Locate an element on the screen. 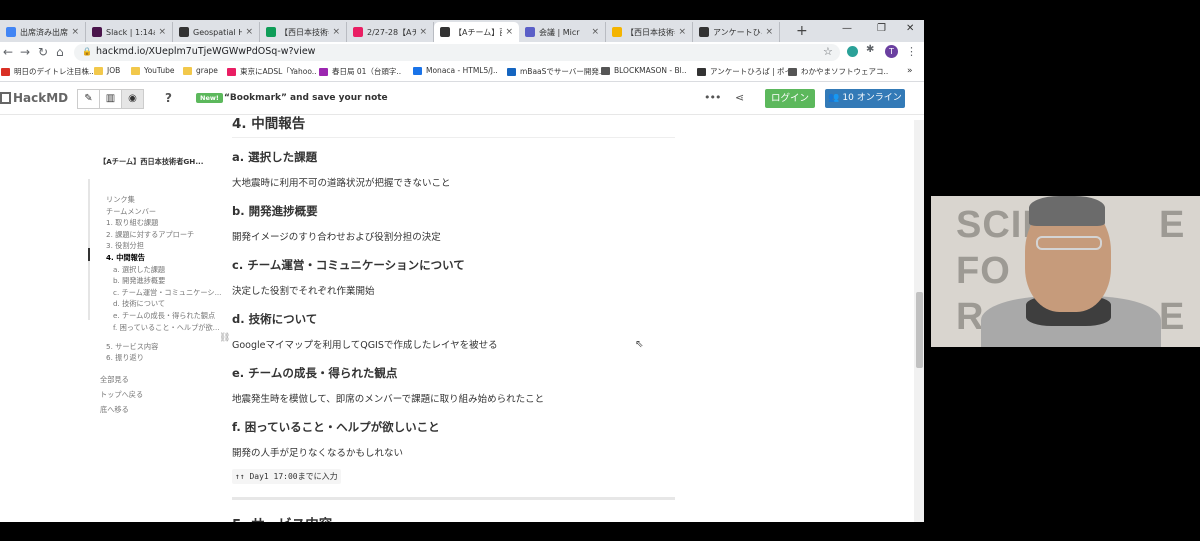 This screenshot has width=1200, height=541. toc-item: 5. サービス内容 is located at coordinates (132, 347).